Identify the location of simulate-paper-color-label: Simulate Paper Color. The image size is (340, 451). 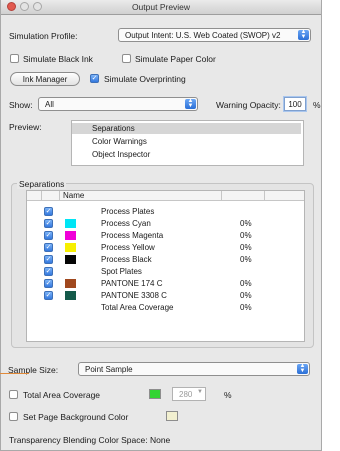
(175, 59).